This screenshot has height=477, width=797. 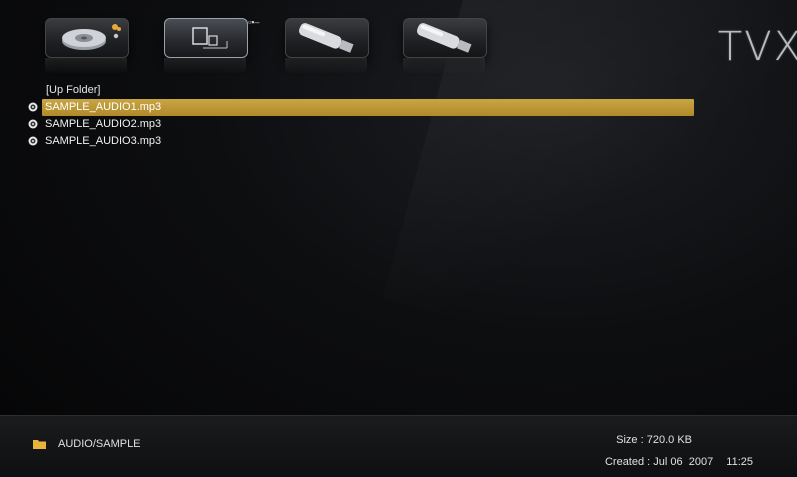 I want to click on list-item: SAMPLE_AUDIO2.mp3, so click(x=360, y=124).